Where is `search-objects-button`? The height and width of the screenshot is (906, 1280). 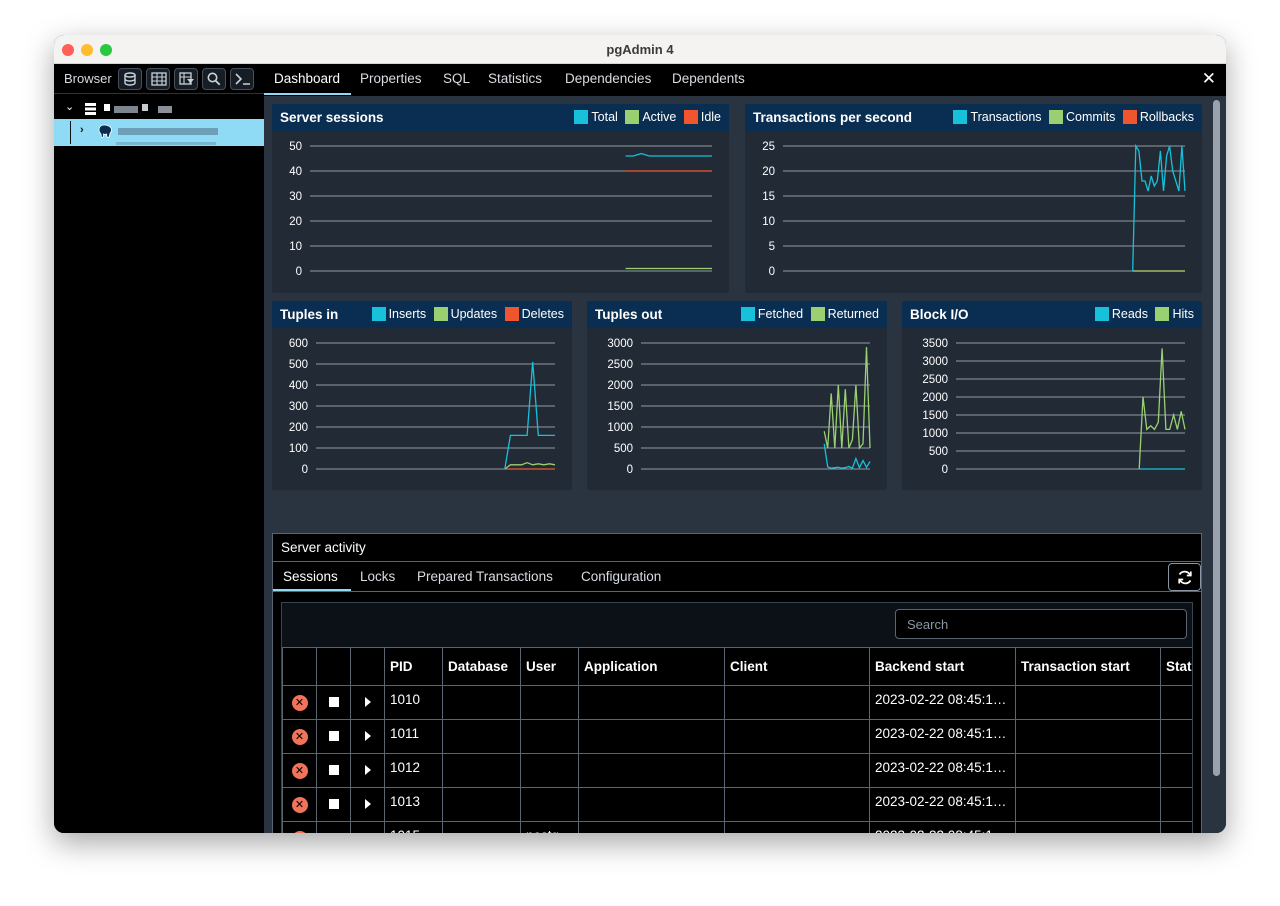
search-objects-button is located at coordinates (214, 79).